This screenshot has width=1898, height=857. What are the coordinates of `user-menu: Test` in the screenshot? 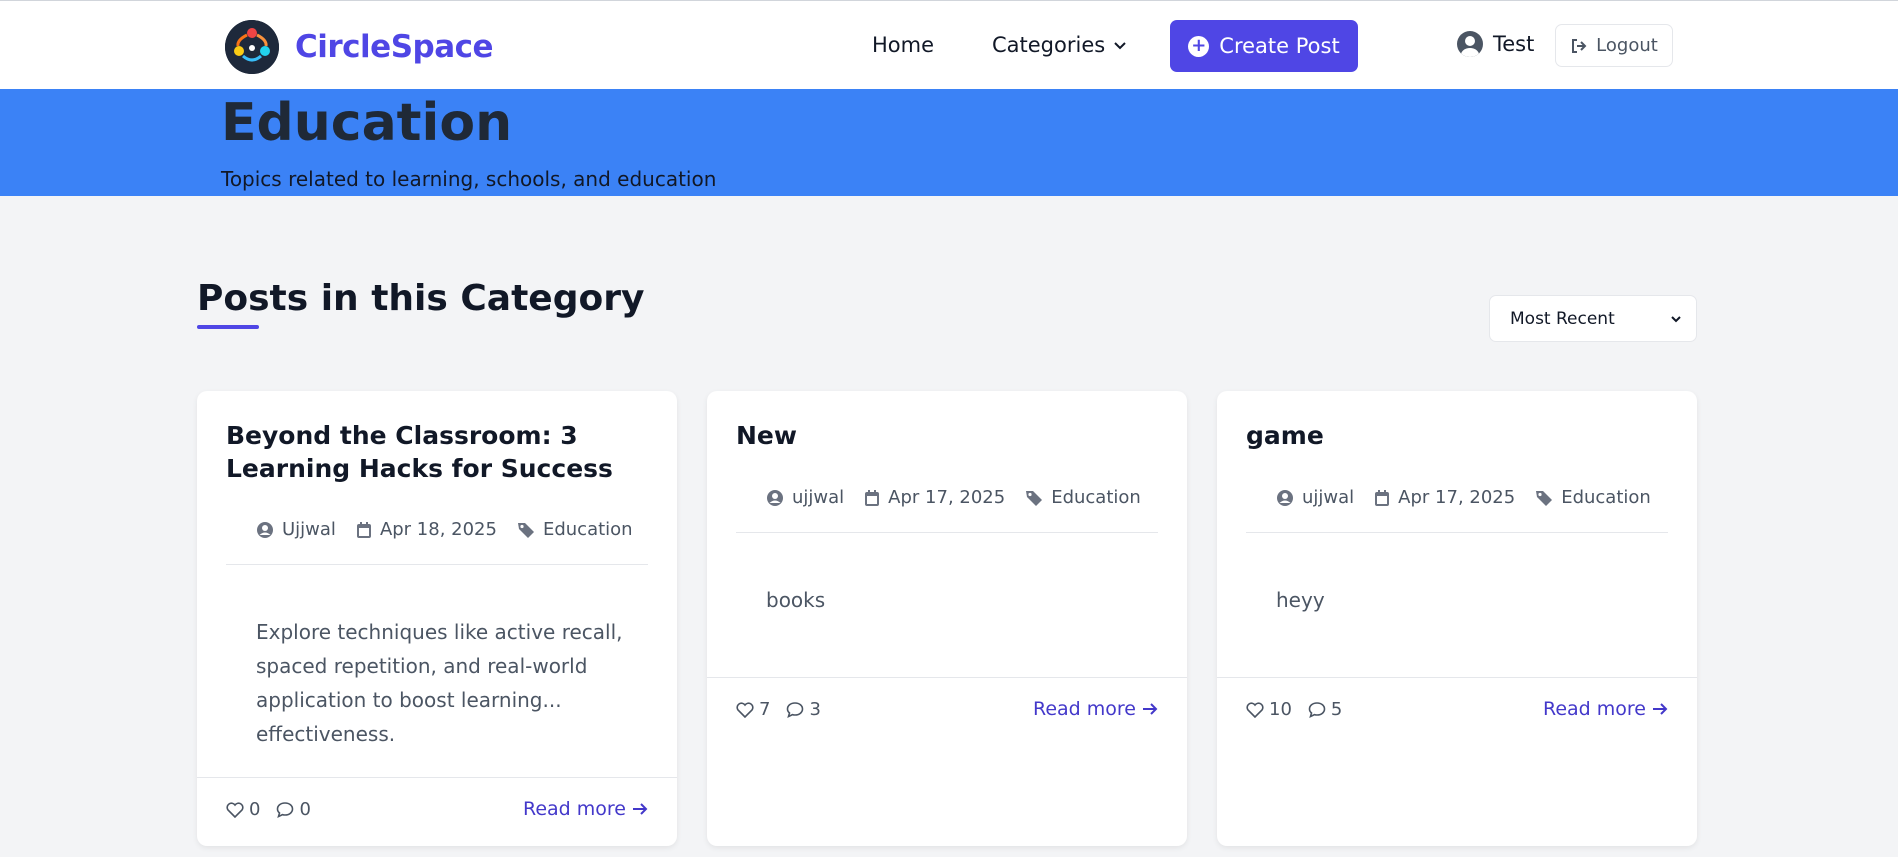 It's located at (1495, 44).